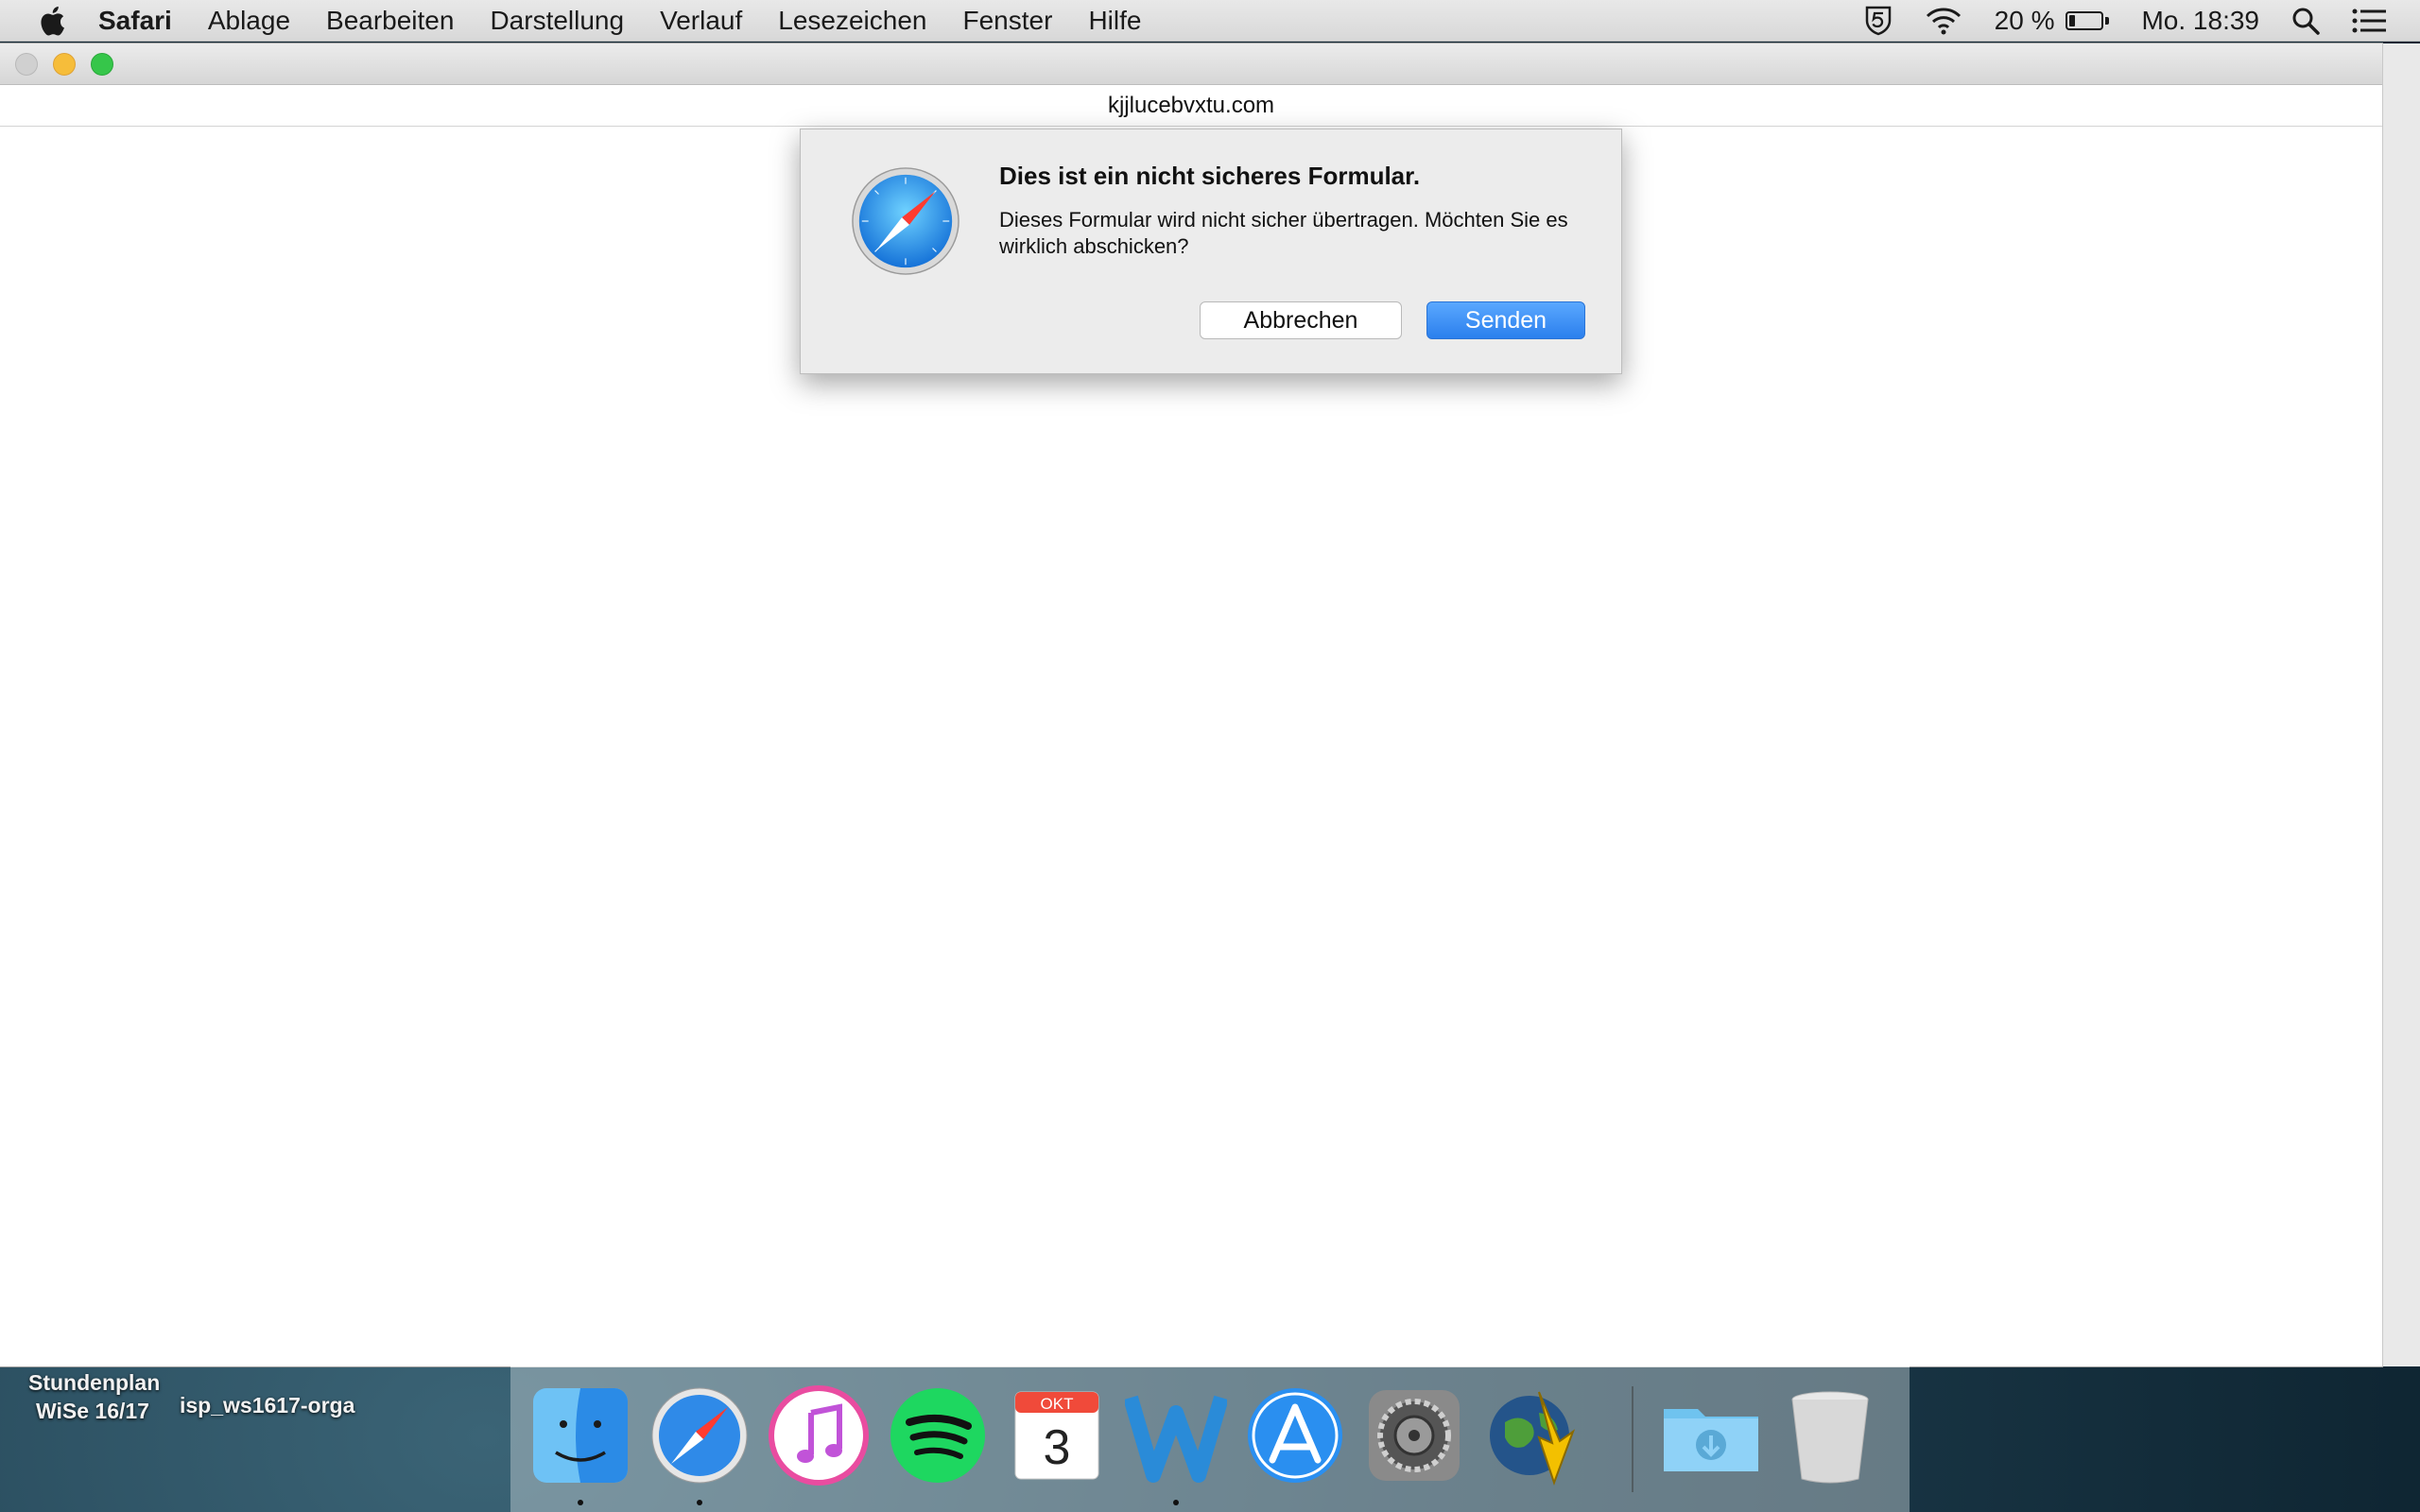 Image resolution: width=2420 pixels, height=1512 pixels. Describe the element at coordinates (2369, 21) in the screenshot. I see `notification-center-icon` at that location.